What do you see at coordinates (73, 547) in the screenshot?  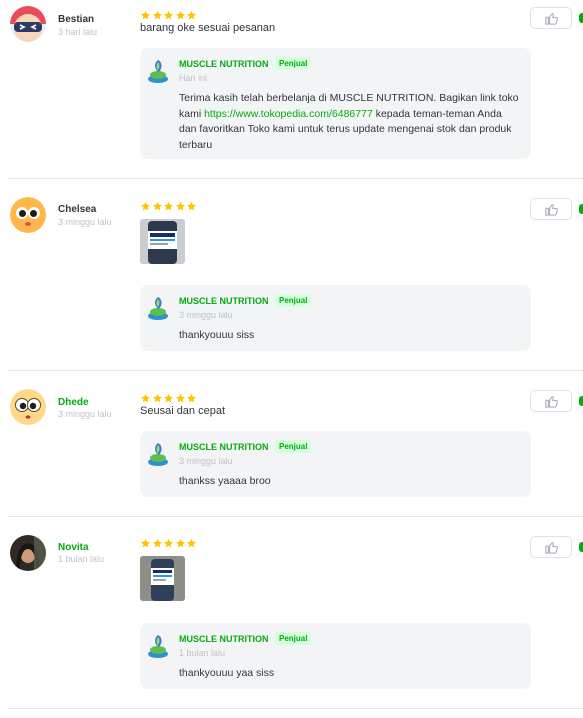 I see `reviewer-name: Novita` at bounding box center [73, 547].